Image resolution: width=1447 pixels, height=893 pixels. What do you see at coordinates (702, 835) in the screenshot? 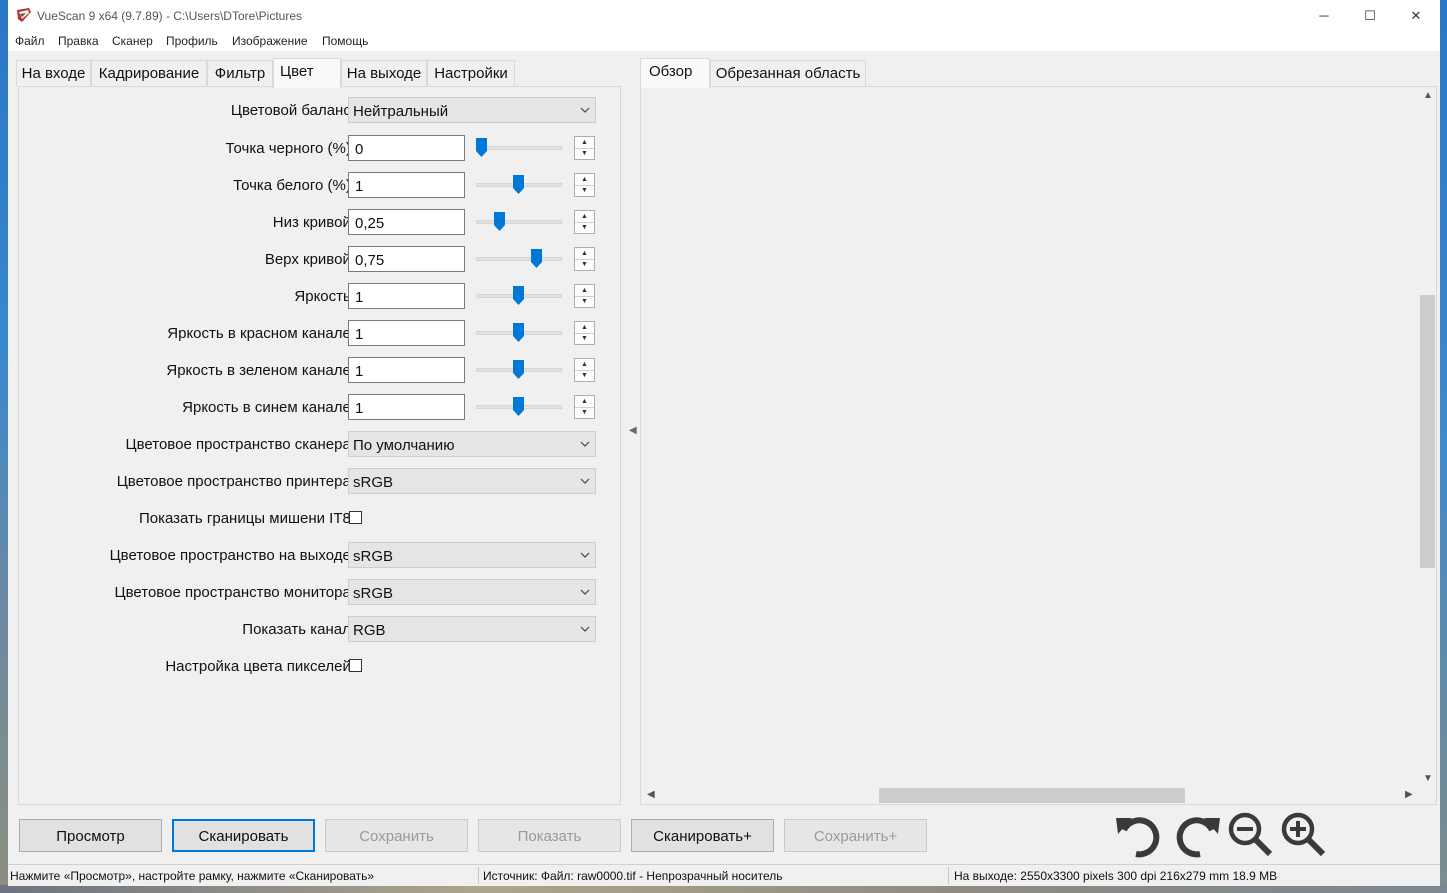
I see `scan-plus-button: Сканировать+` at bounding box center [702, 835].